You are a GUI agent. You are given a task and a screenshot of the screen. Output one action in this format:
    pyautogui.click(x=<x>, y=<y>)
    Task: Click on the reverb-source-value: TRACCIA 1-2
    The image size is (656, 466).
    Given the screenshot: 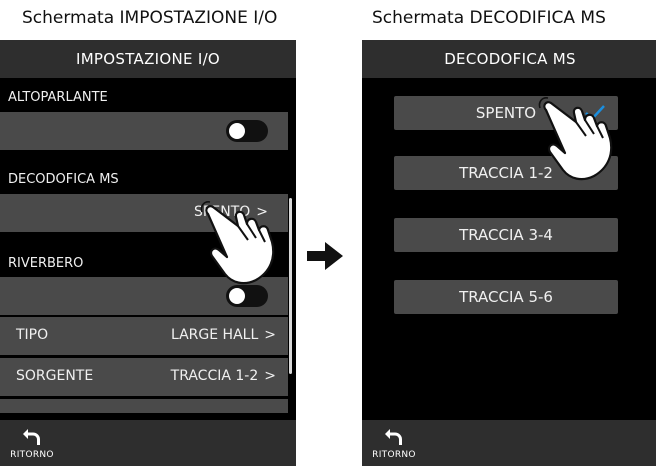 What is the action you would take?
    pyautogui.click(x=214, y=376)
    